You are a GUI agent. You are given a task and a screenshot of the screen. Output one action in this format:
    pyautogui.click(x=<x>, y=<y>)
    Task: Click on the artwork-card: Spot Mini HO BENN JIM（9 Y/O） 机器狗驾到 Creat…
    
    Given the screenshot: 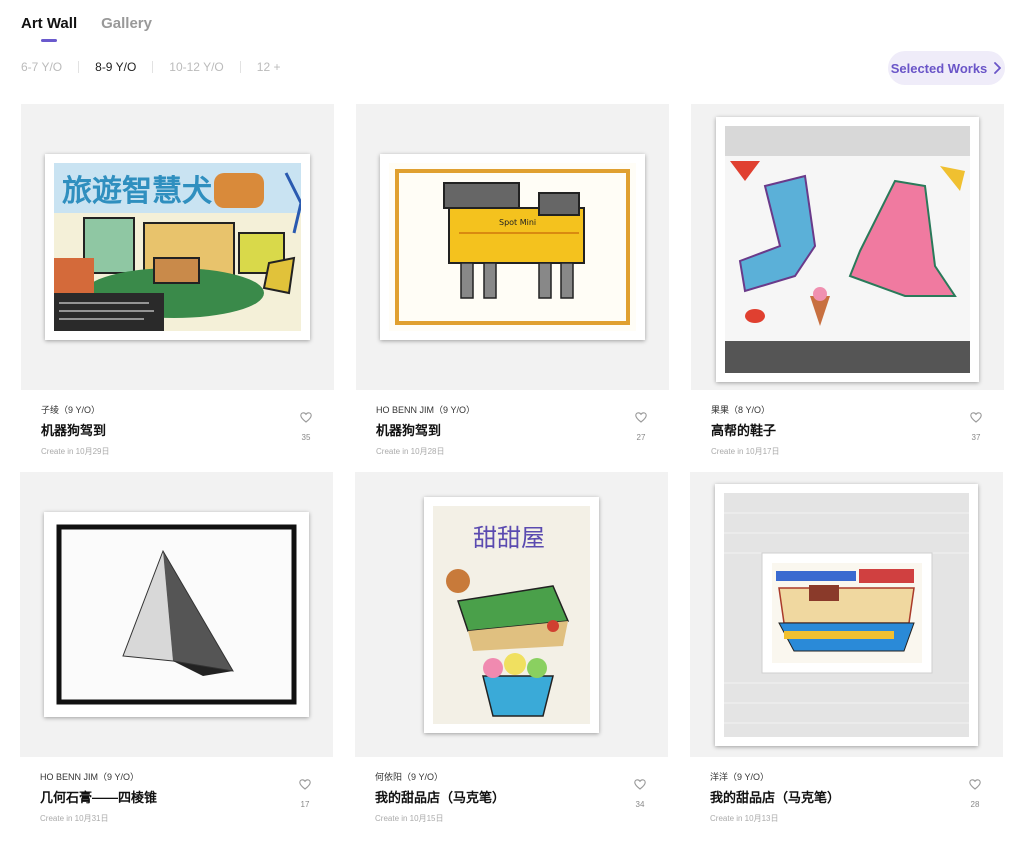 What is the action you would take?
    pyautogui.click(x=512, y=285)
    